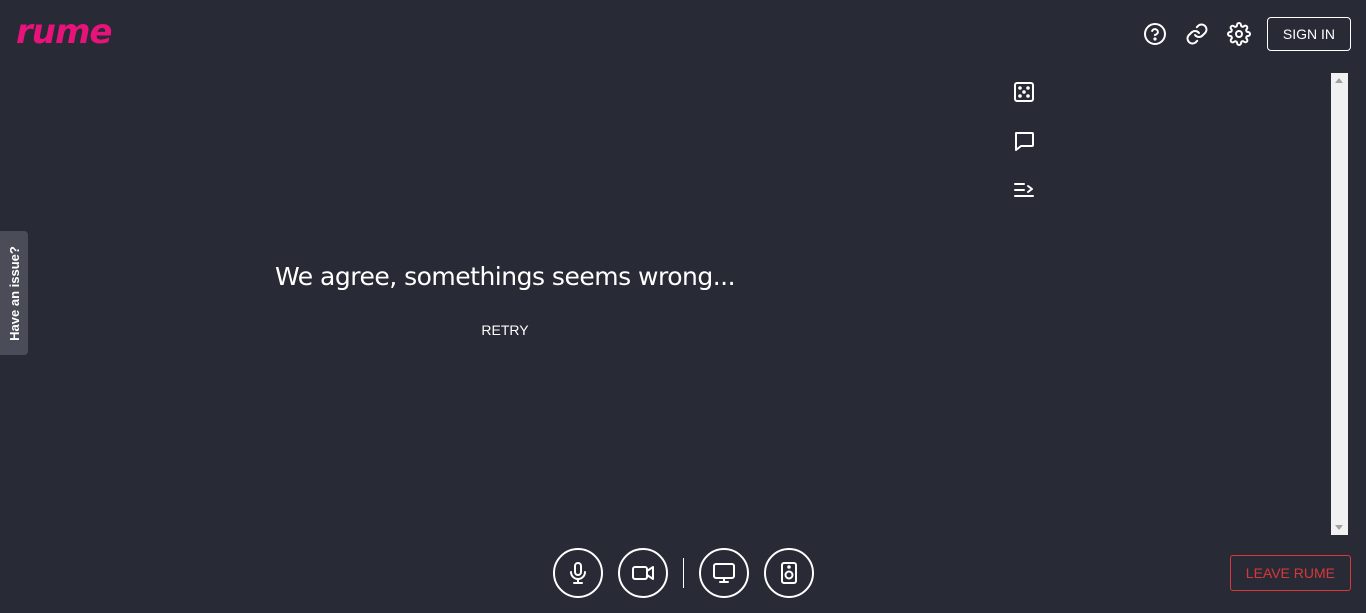 The image size is (1366, 613). I want to click on gear-icon, so click(1239, 34).